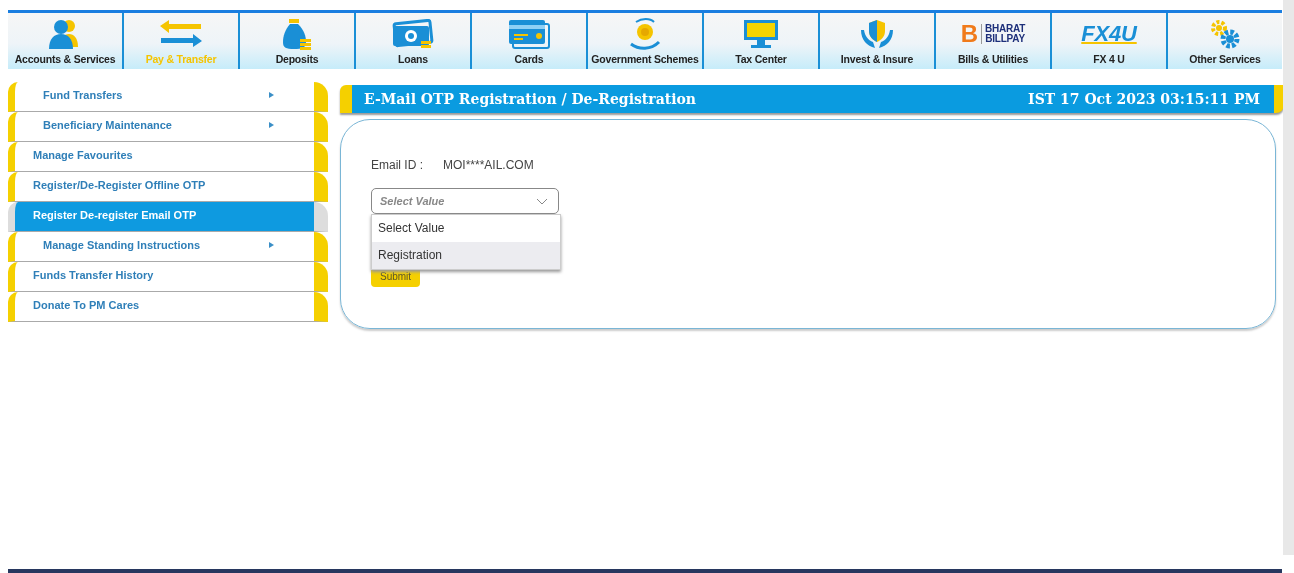 Image resolution: width=1294 pixels, height=573 pixels. What do you see at coordinates (1225, 34) in the screenshot?
I see `gears-icon` at bounding box center [1225, 34].